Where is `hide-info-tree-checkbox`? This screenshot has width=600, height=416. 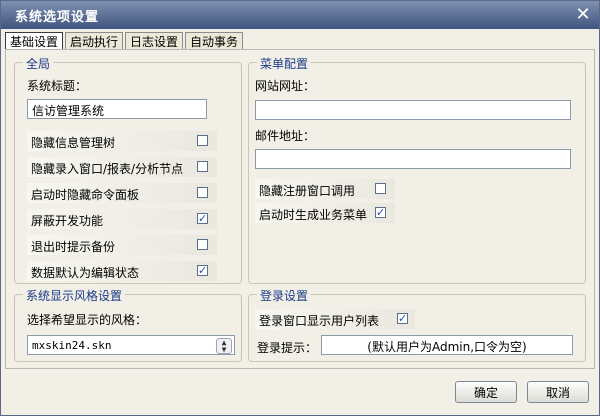
hide-info-tree-checkbox is located at coordinates (202, 140).